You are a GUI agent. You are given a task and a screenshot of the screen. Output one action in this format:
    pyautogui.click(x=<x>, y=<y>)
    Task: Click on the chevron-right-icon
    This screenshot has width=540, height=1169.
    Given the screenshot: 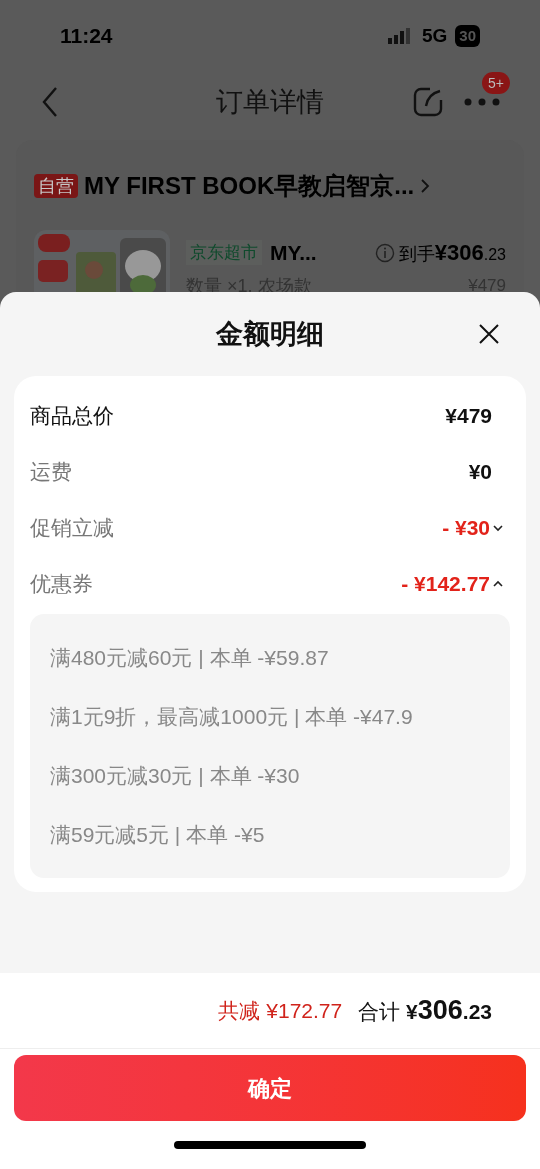 What is the action you would take?
    pyautogui.click(x=425, y=186)
    